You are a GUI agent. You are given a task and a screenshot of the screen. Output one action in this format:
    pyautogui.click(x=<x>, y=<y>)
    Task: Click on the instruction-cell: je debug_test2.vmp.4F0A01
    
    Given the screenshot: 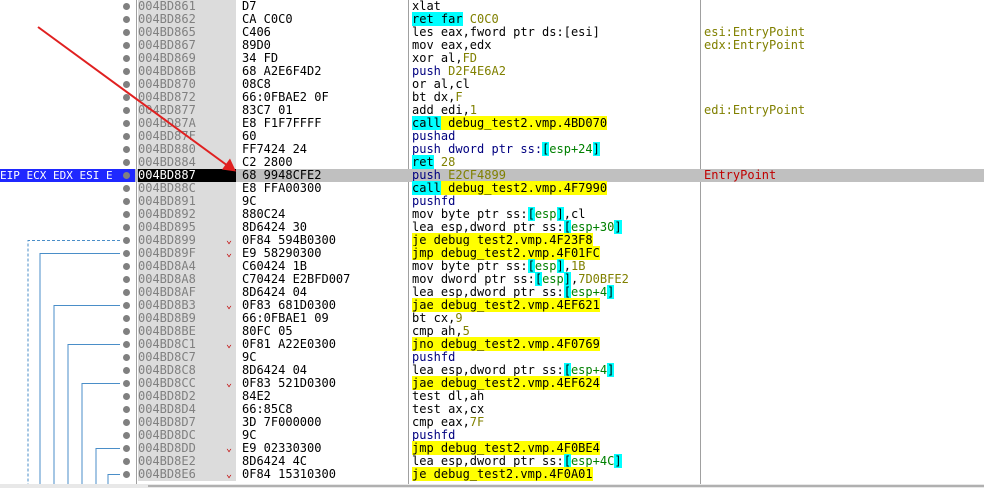 What is the action you would take?
    pyautogui.click(x=502, y=474)
    